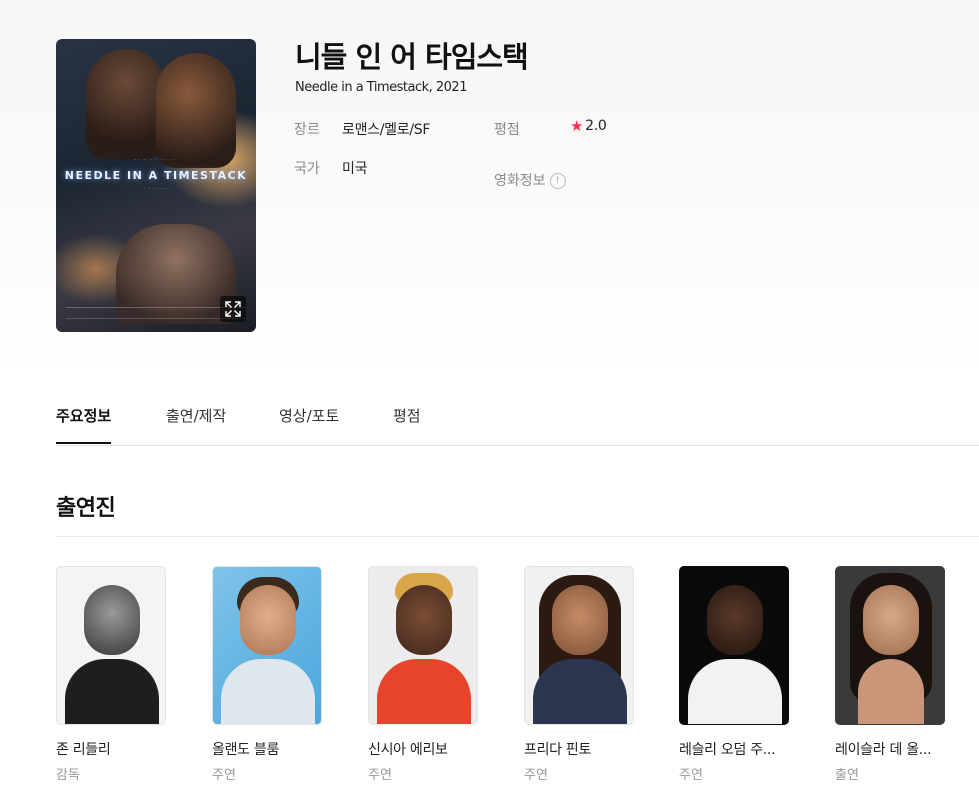 The height and width of the screenshot is (800, 979). Describe the element at coordinates (156, 175) in the screenshot. I see `poster-title-art: NEEDLE IN A TIMESTACK` at that location.